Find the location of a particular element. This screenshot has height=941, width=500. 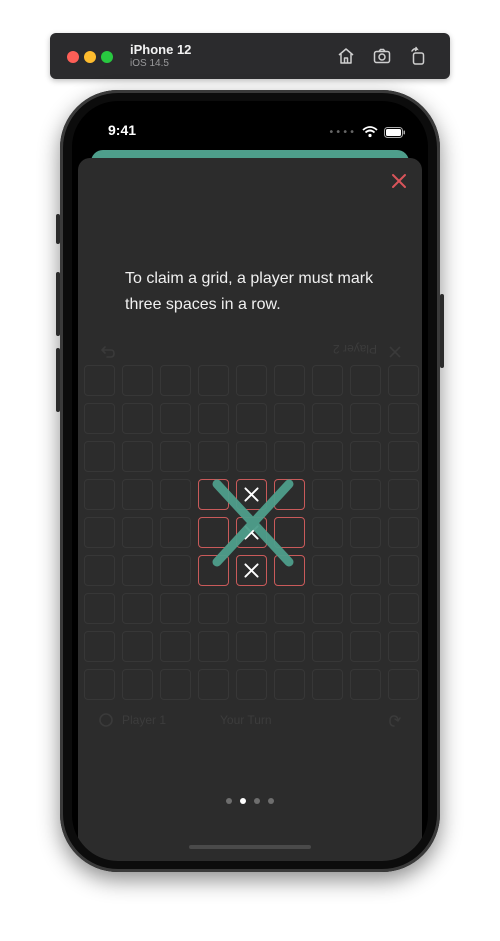

close-icon is located at coordinates (399, 181).